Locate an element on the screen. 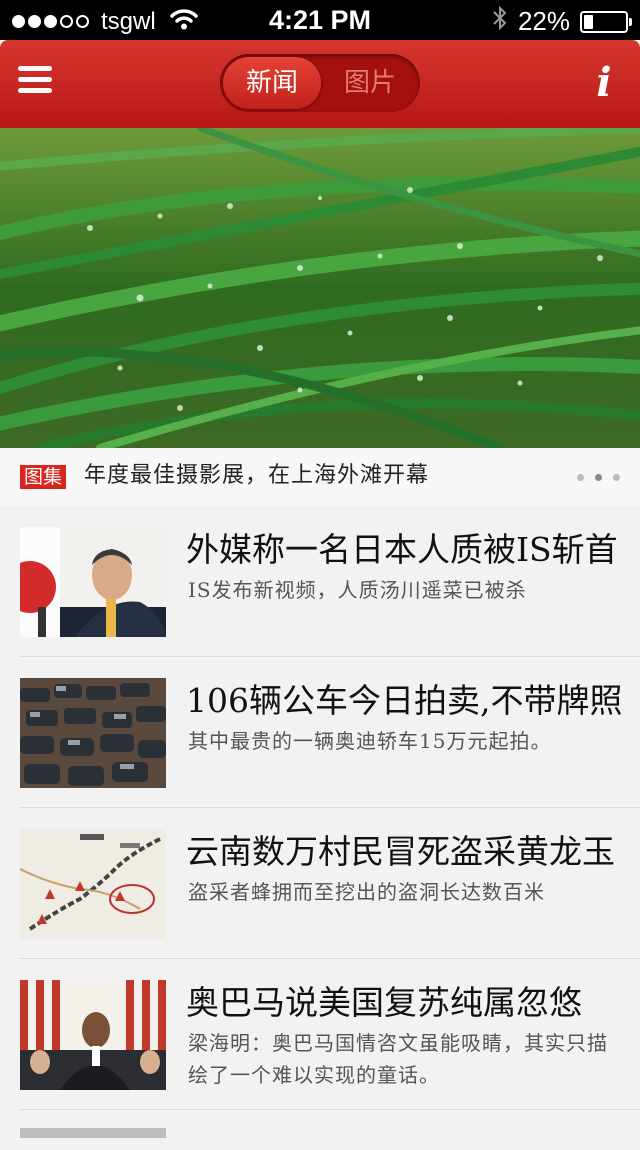 The width and height of the screenshot is (640, 1150). news-item: 106辆公车今日拍卖,不带牌照 其中最贵的一辆奥迪轿车15万元起拍。 is located at coordinates (330, 732).